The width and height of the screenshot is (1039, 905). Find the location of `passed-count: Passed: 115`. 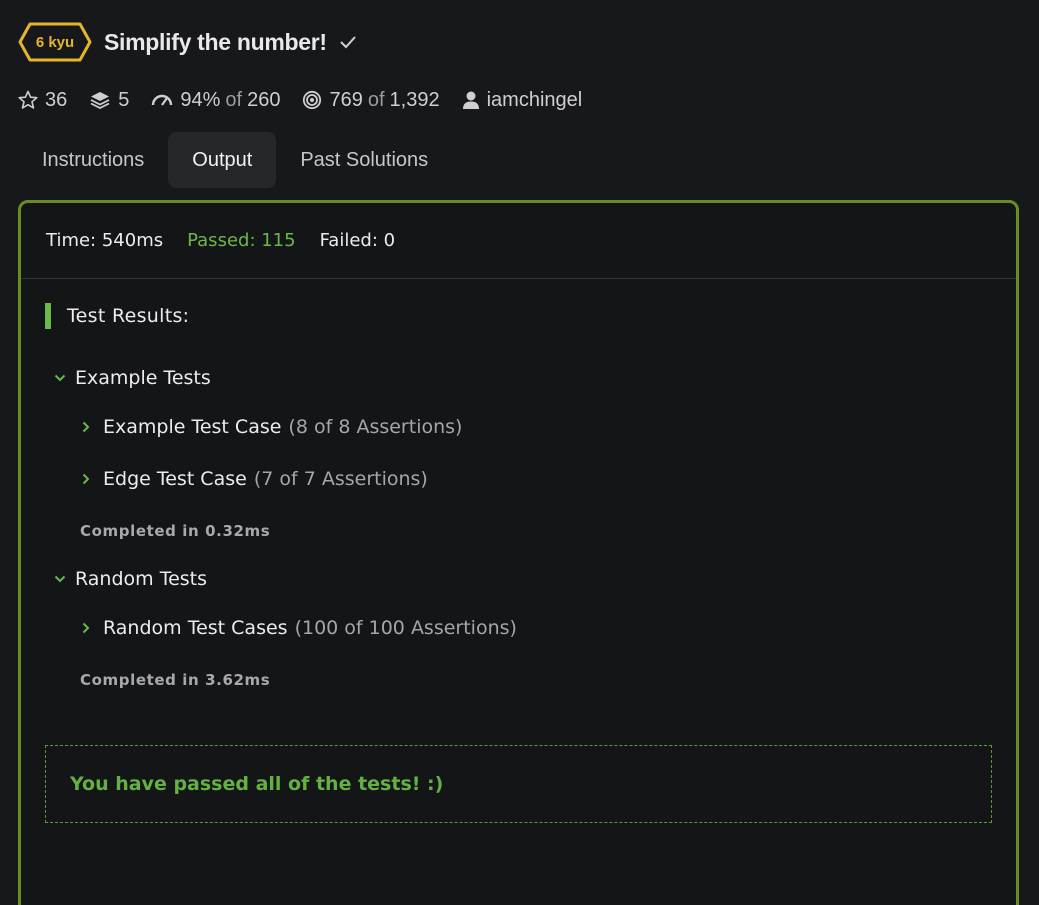

passed-count: Passed: 115 is located at coordinates (241, 240).